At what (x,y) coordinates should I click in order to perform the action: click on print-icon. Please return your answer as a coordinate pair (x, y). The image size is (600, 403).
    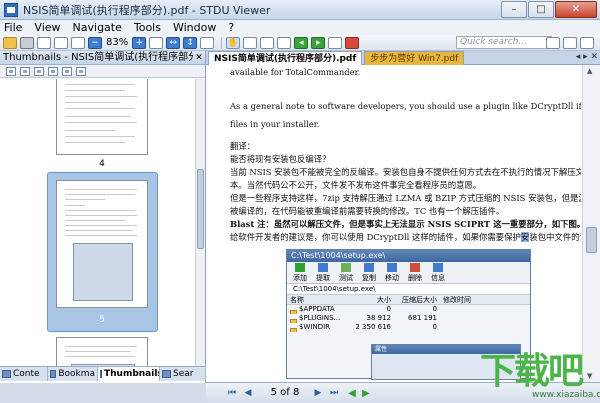
    Looking at the image, I should click on (27, 42).